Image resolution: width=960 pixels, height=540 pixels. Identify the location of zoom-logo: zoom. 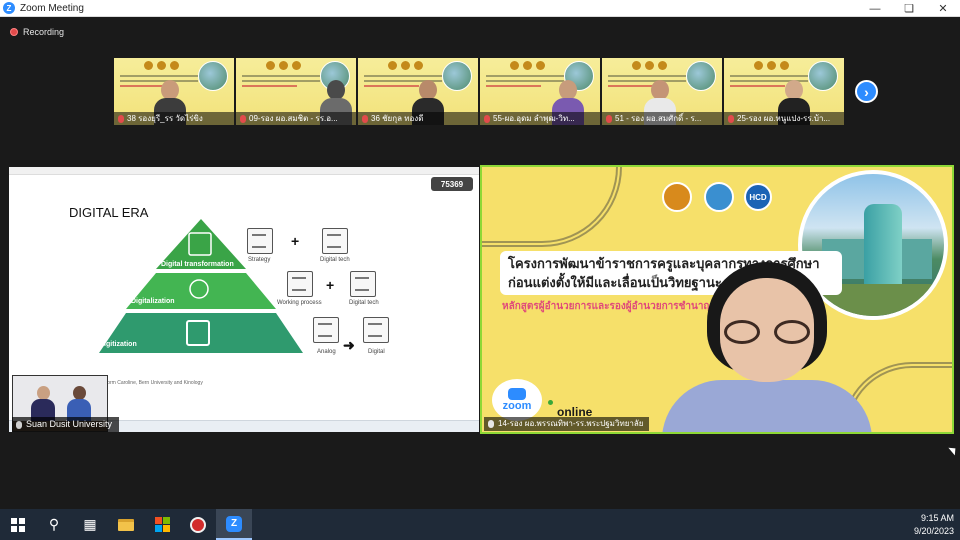
(517, 400).